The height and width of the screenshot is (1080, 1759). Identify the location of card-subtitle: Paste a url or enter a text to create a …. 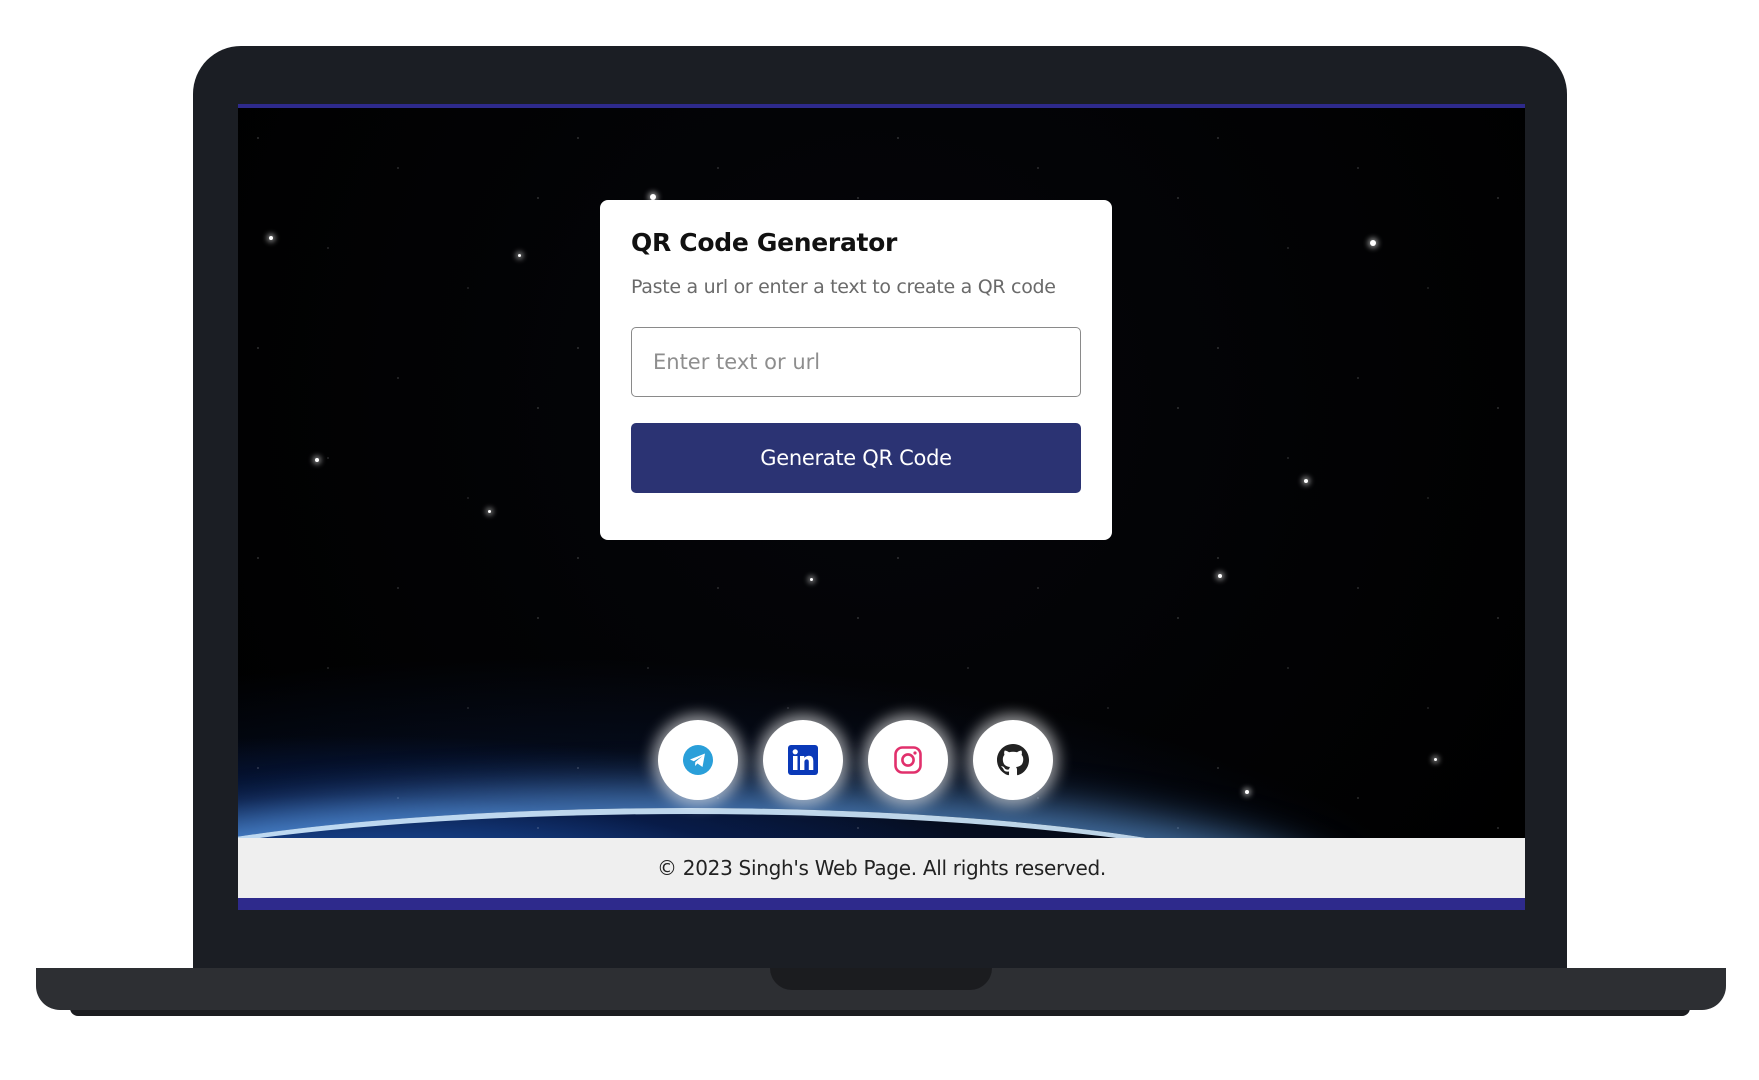
(843, 287).